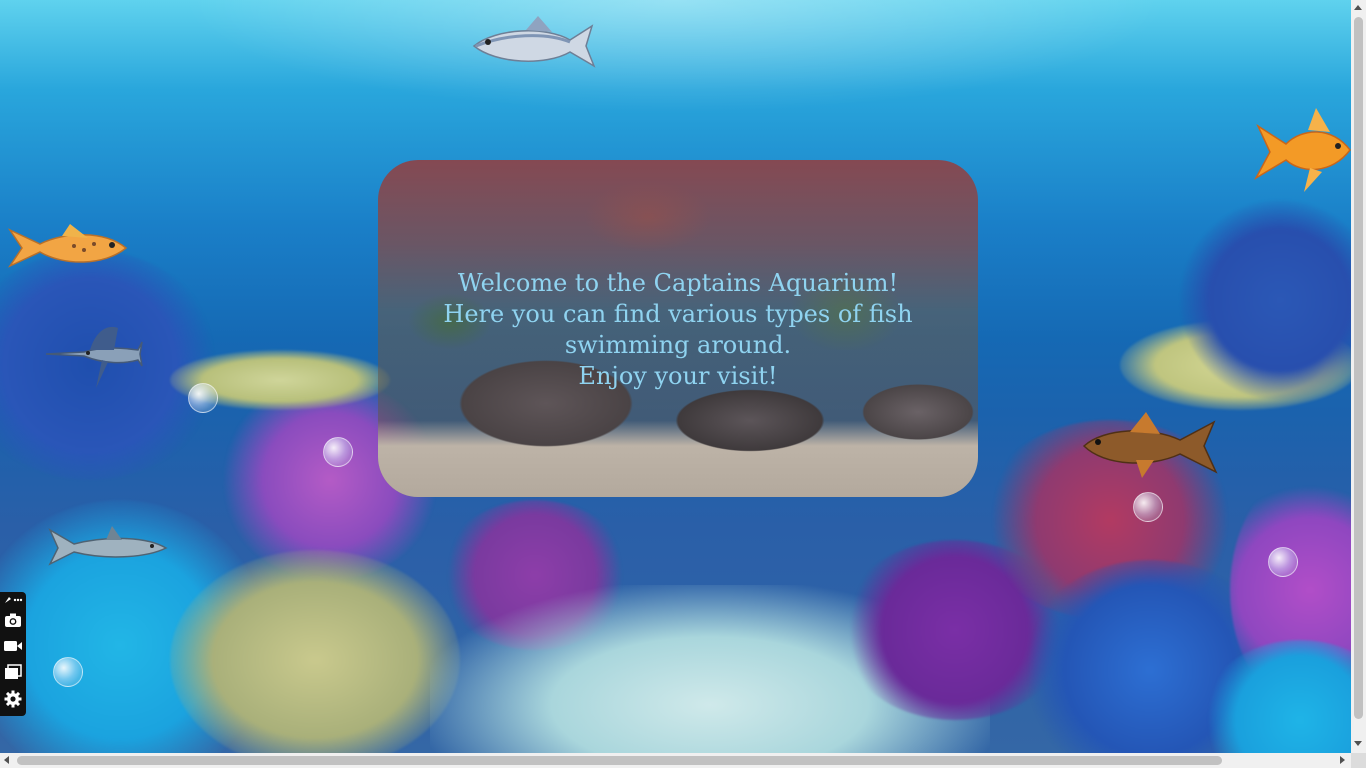 The width and height of the screenshot is (1366, 768). What do you see at coordinates (1358, 7) in the screenshot?
I see `scroll-up-arrow-icon` at bounding box center [1358, 7].